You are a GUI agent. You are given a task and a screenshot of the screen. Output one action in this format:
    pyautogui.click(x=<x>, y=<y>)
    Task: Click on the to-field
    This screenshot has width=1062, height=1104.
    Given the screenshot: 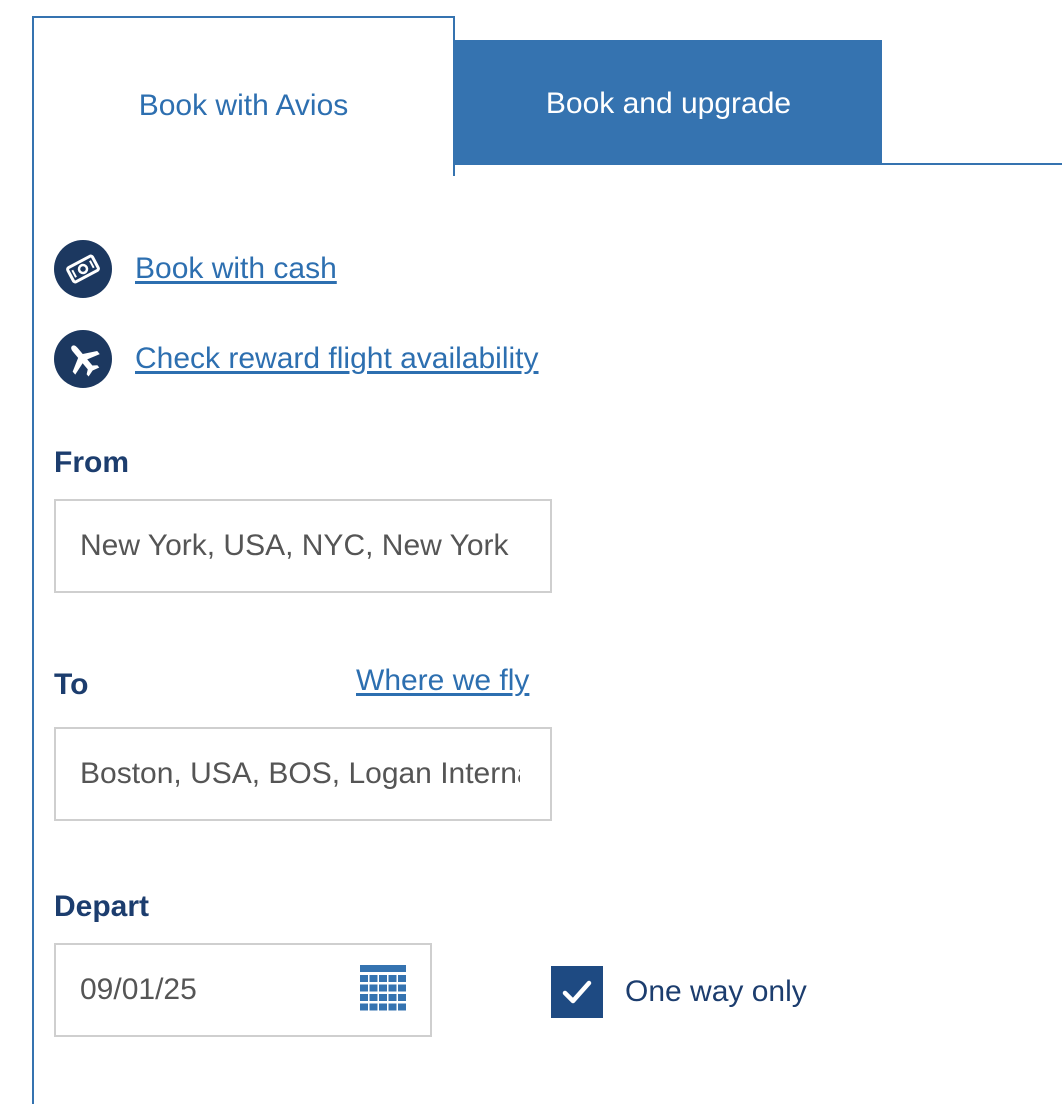 What is the action you would take?
    pyautogui.click(x=303, y=774)
    